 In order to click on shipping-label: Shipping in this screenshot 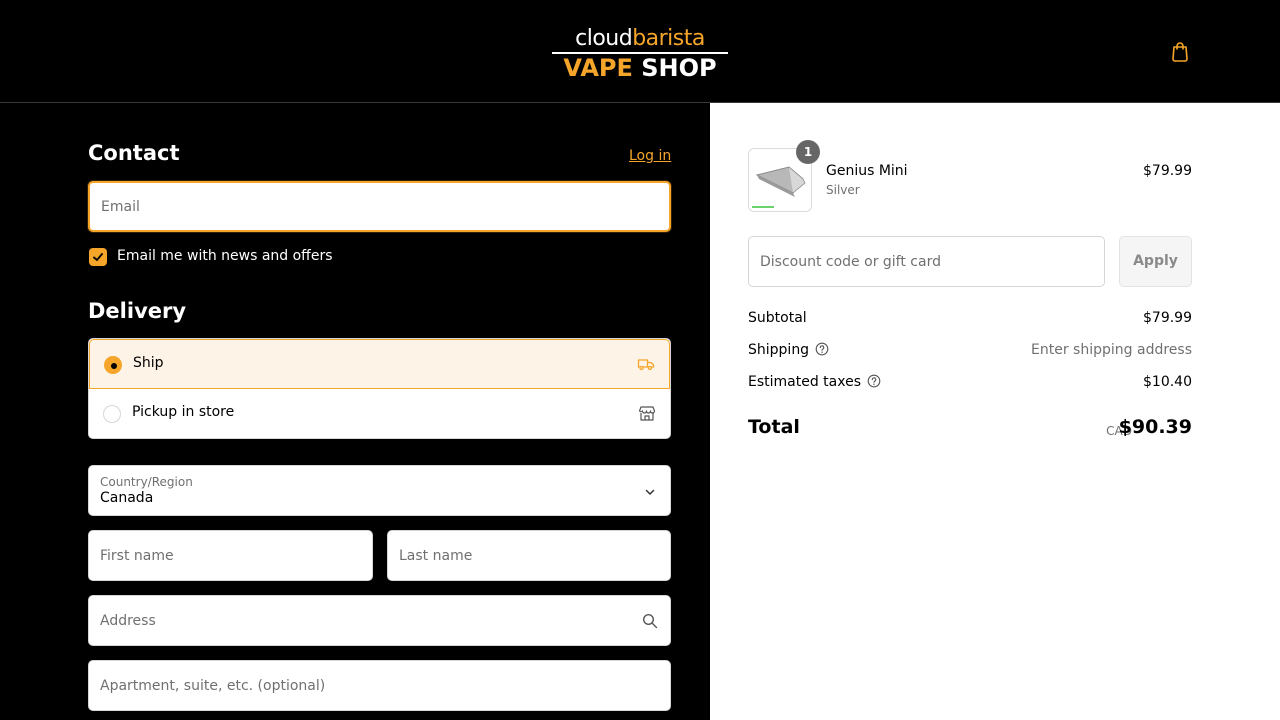, I will do `click(779, 350)`.